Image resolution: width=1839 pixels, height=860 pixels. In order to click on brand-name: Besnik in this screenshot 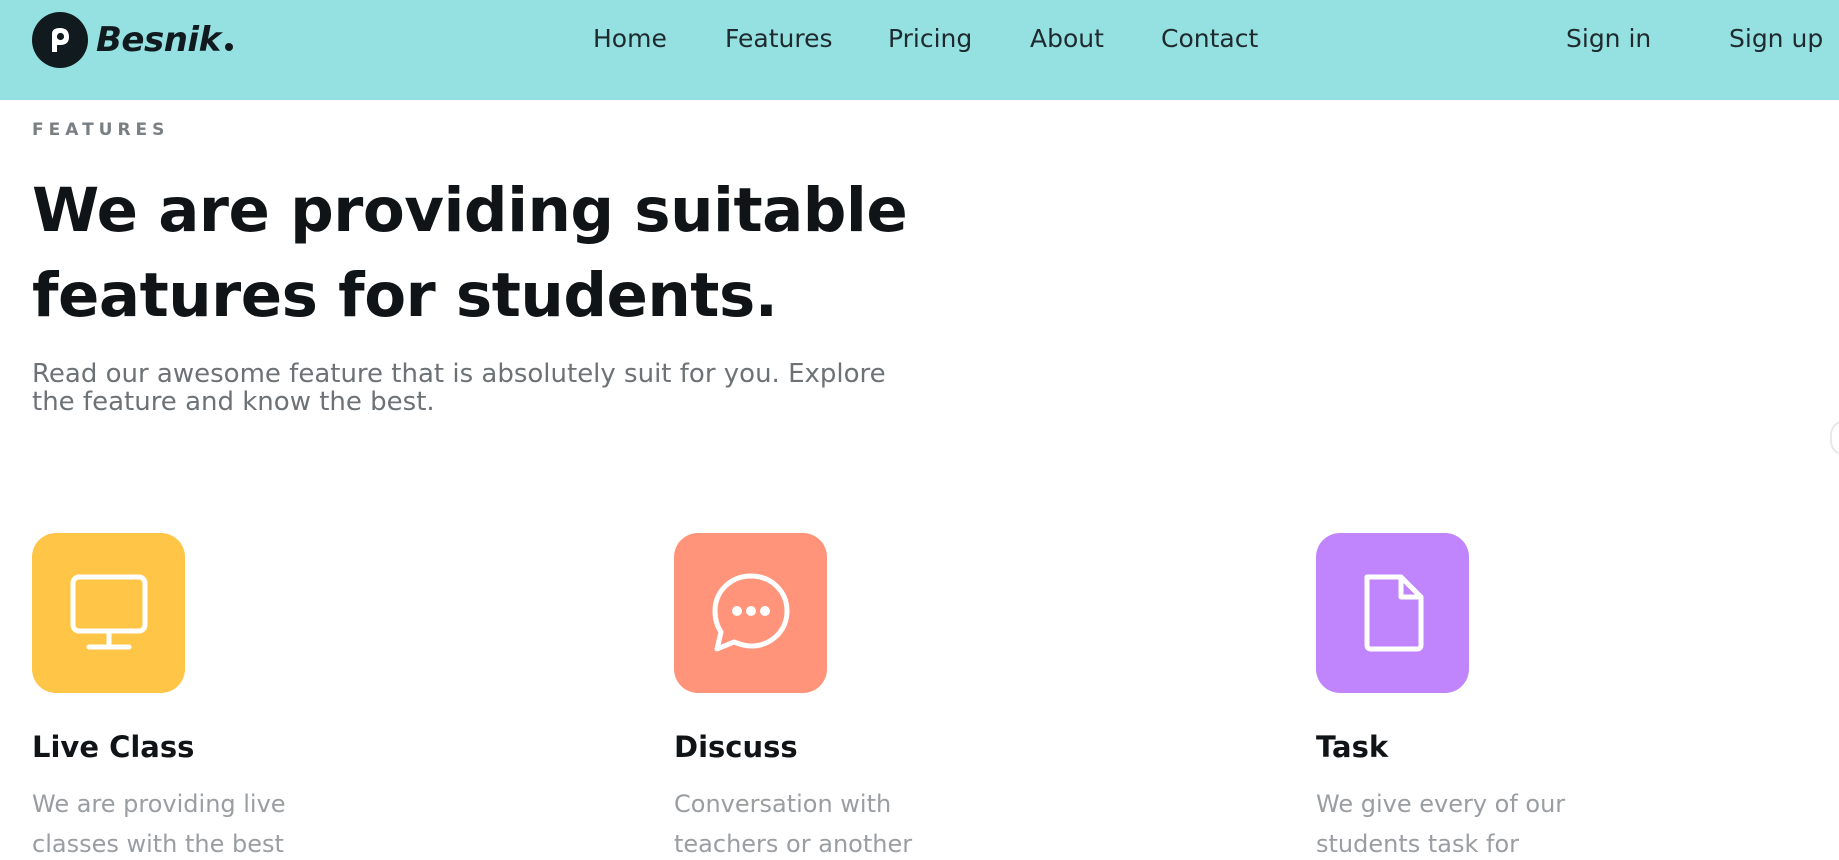, I will do `click(158, 40)`.